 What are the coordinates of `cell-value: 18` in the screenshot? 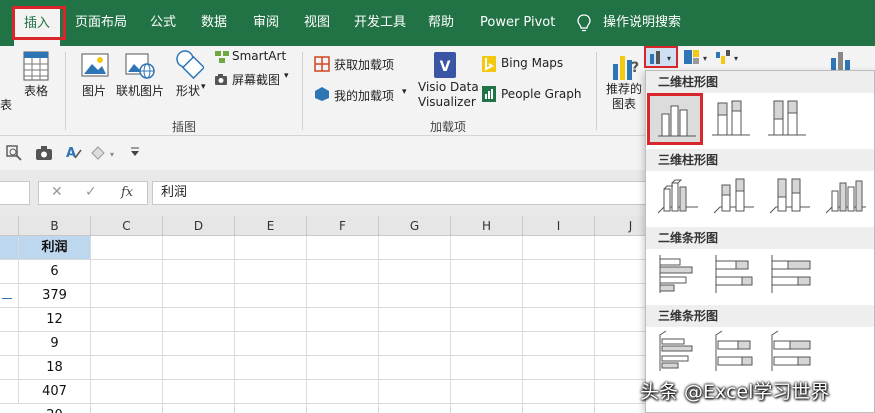 It's located at (55, 368).